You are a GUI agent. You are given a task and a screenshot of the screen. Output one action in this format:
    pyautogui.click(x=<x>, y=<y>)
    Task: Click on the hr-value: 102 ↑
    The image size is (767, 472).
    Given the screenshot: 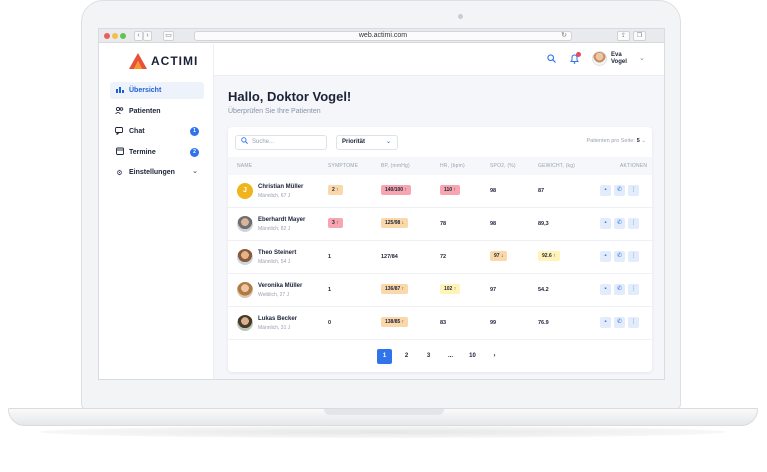 What is the action you would take?
    pyautogui.click(x=450, y=289)
    